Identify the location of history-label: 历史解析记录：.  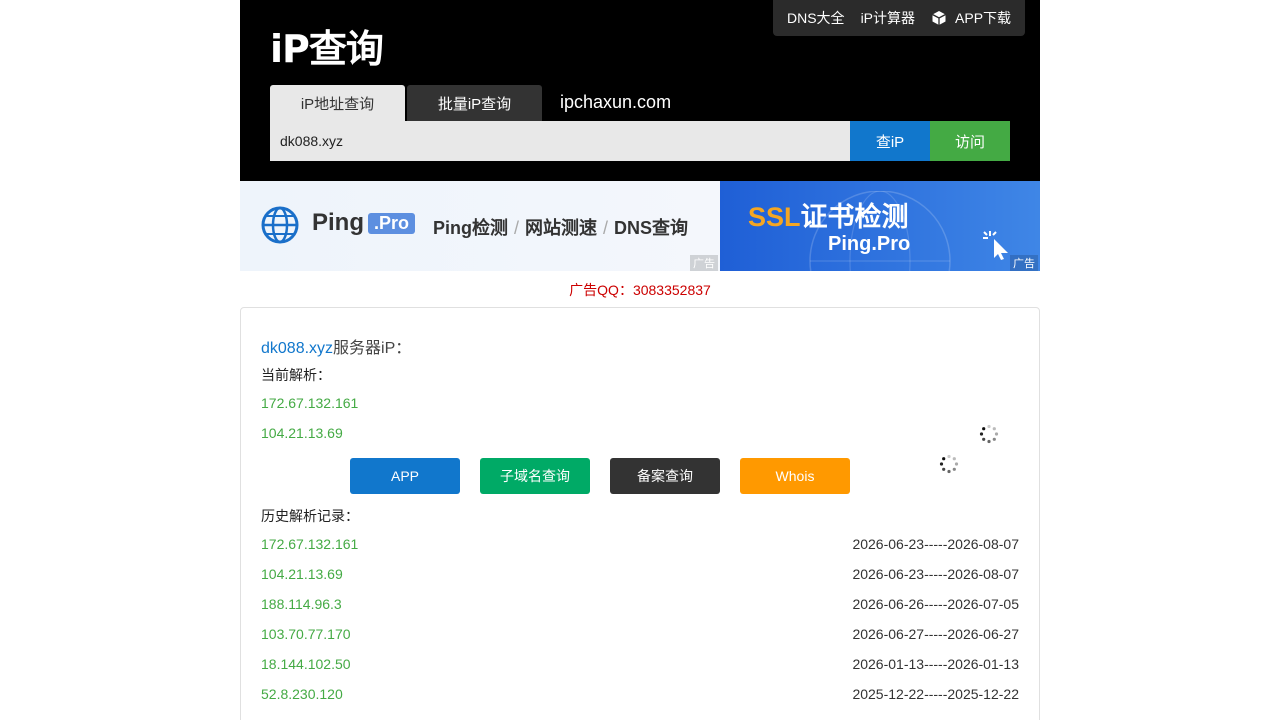
(310, 516).